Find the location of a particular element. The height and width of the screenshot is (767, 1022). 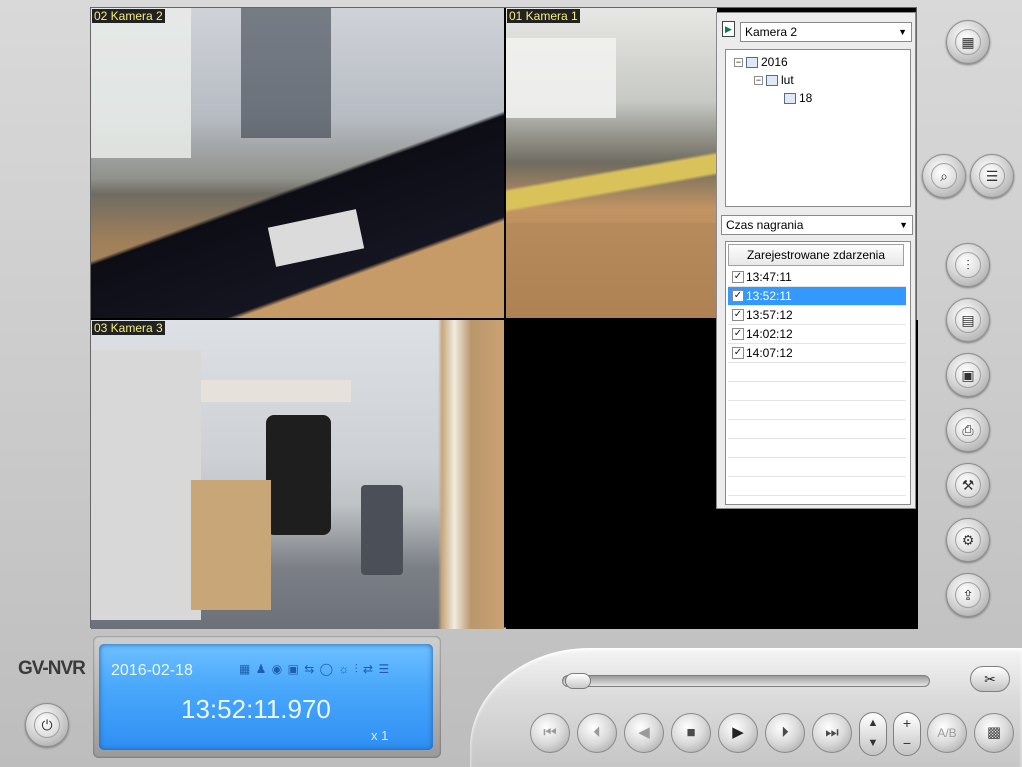

lcd-time: 13:52:11.970 is located at coordinates (256, 709).